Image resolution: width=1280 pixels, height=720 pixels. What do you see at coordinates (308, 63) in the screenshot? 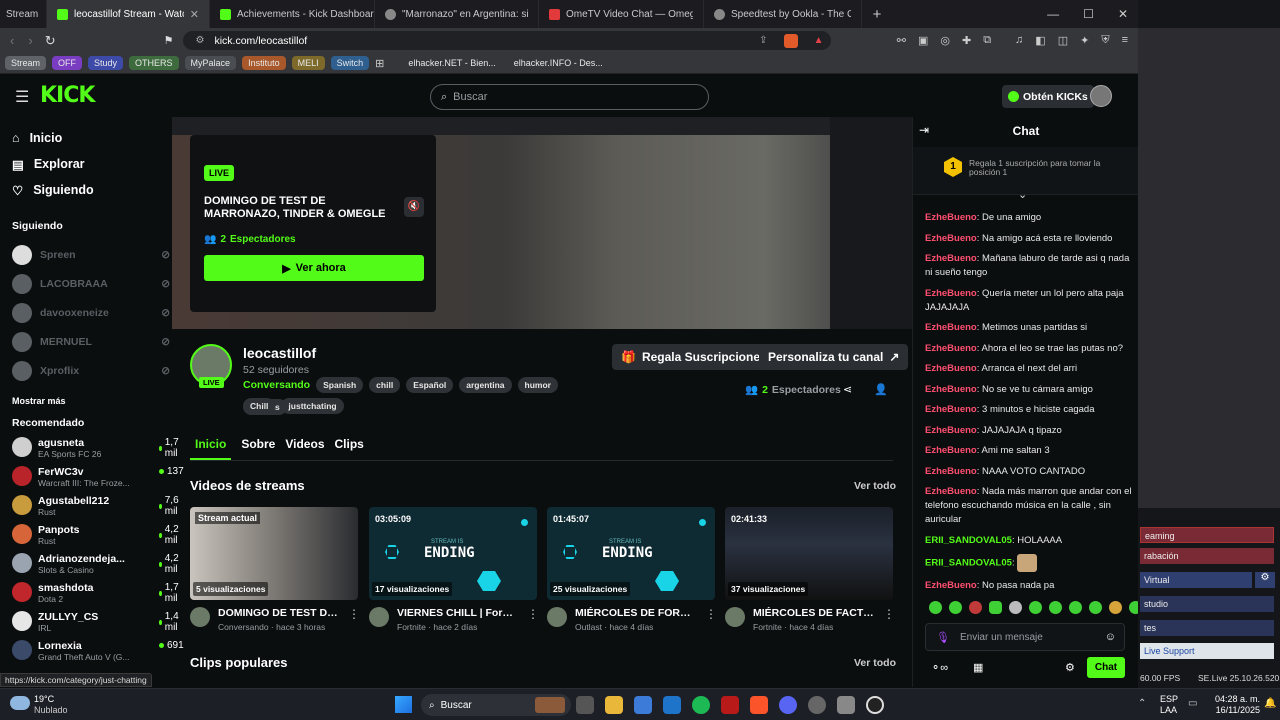
I see `bookmark-meli: MELI` at bounding box center [308, 63].